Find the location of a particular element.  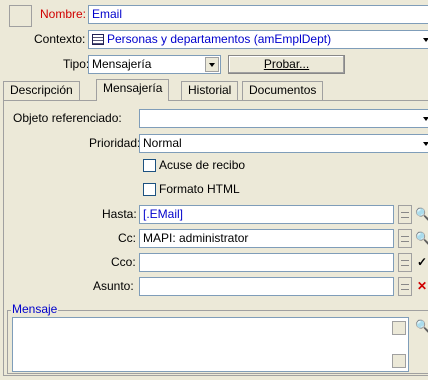

x-icon: ✕ is located at coordinates (421, 286).